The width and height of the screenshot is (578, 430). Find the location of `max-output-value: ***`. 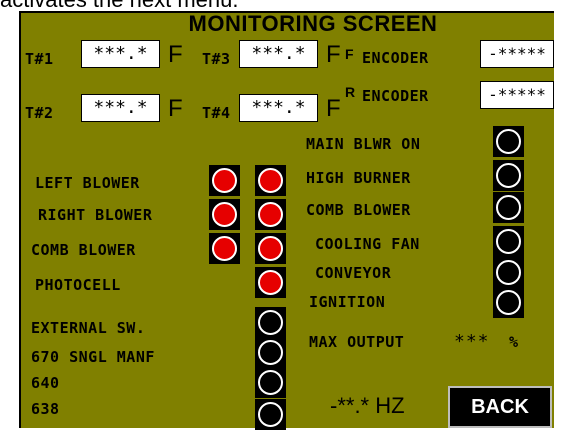

max-output-value: *** is located at coordinates (472, 341).